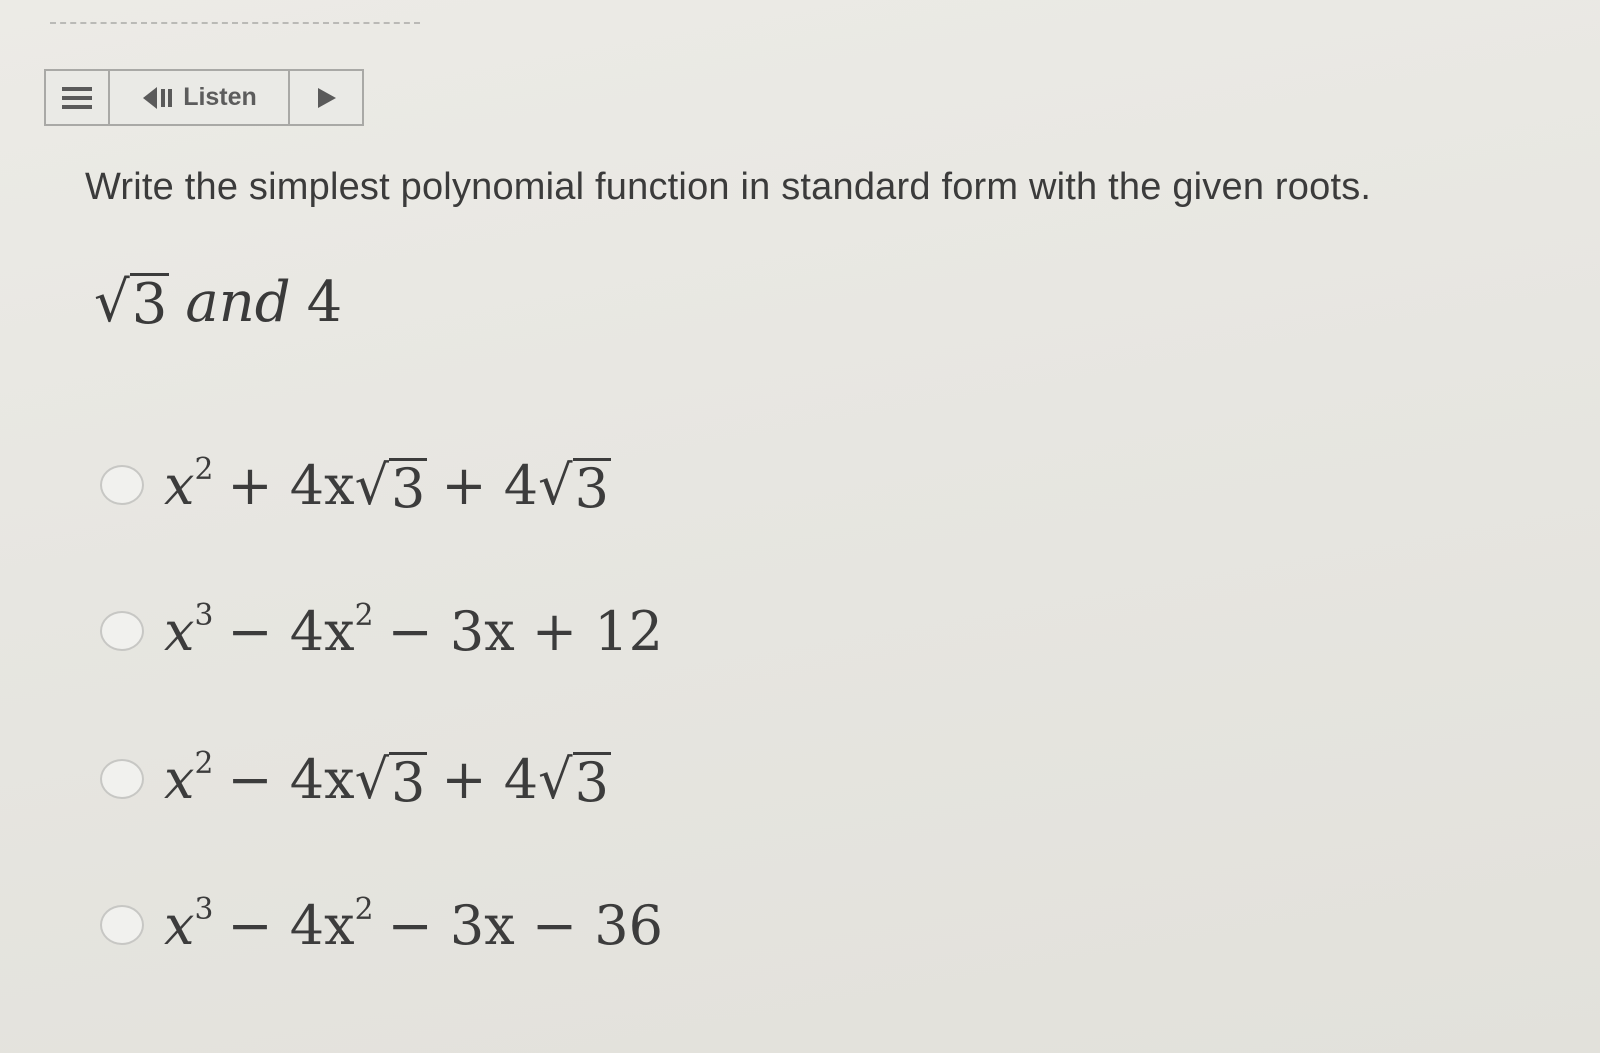 Image resolution: width=1600 pixels, height=1053 pixels. What do you see at coordinates (158, 97) in the screenshot?
I see `speaker-icon` at bounding box center [158, 97].